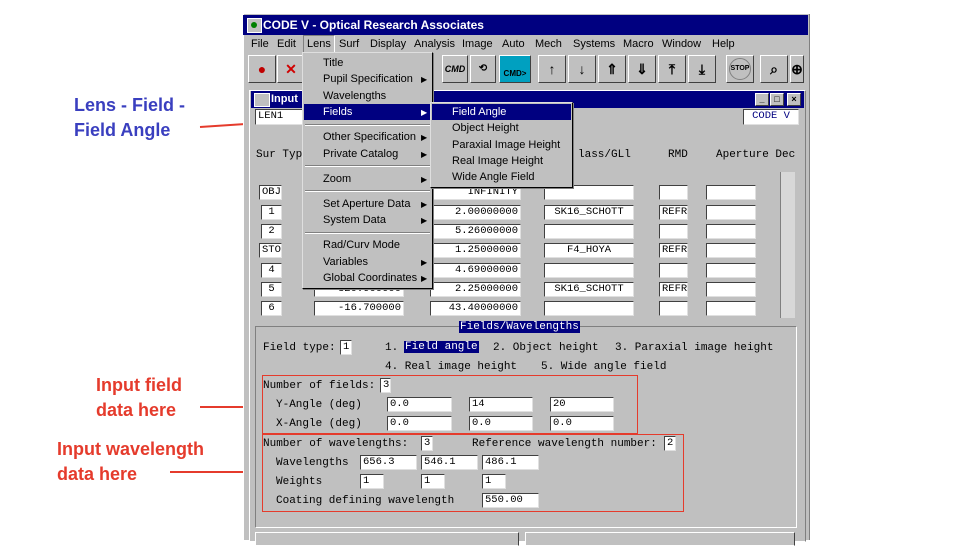 The height and width of the screenshot is (546, 960). Describe the element at coordinates (270, 250) in the screenshot. I see `table-row-sur: STO` at that location.